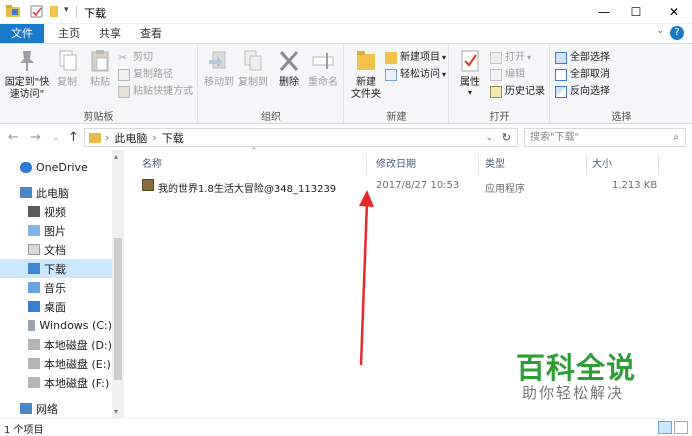  I want to click on rename-icon, so click(323, 61).